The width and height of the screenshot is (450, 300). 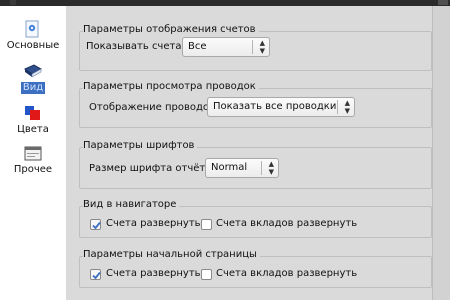 What do you see at coordinates (33, 129) in the screenshot?
I see `sidebar-item-label: Цвета` at bounding box center [33, 129].